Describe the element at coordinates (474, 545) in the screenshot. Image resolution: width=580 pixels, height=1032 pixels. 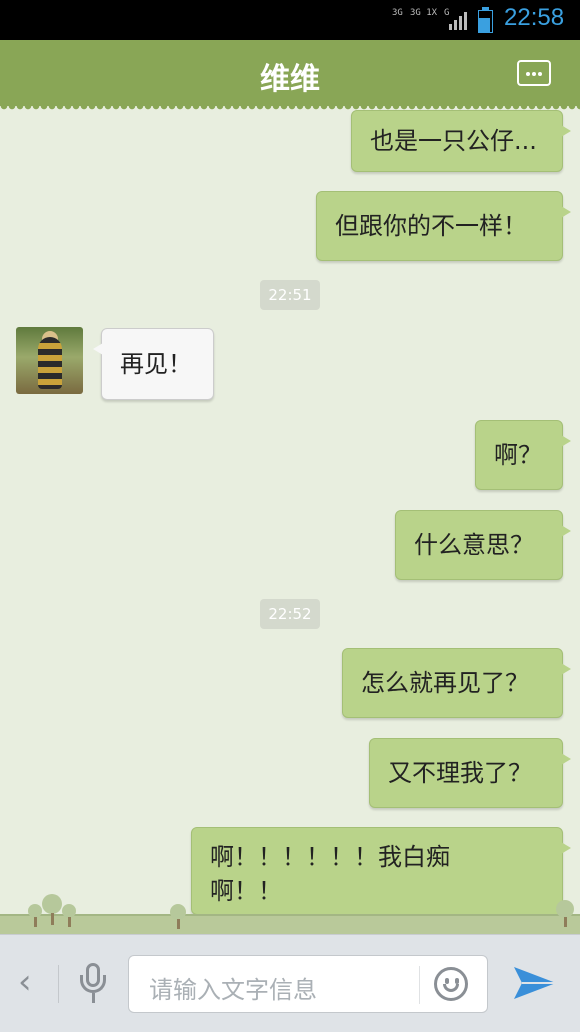
I see `message-text: 什么意思？` at that location.